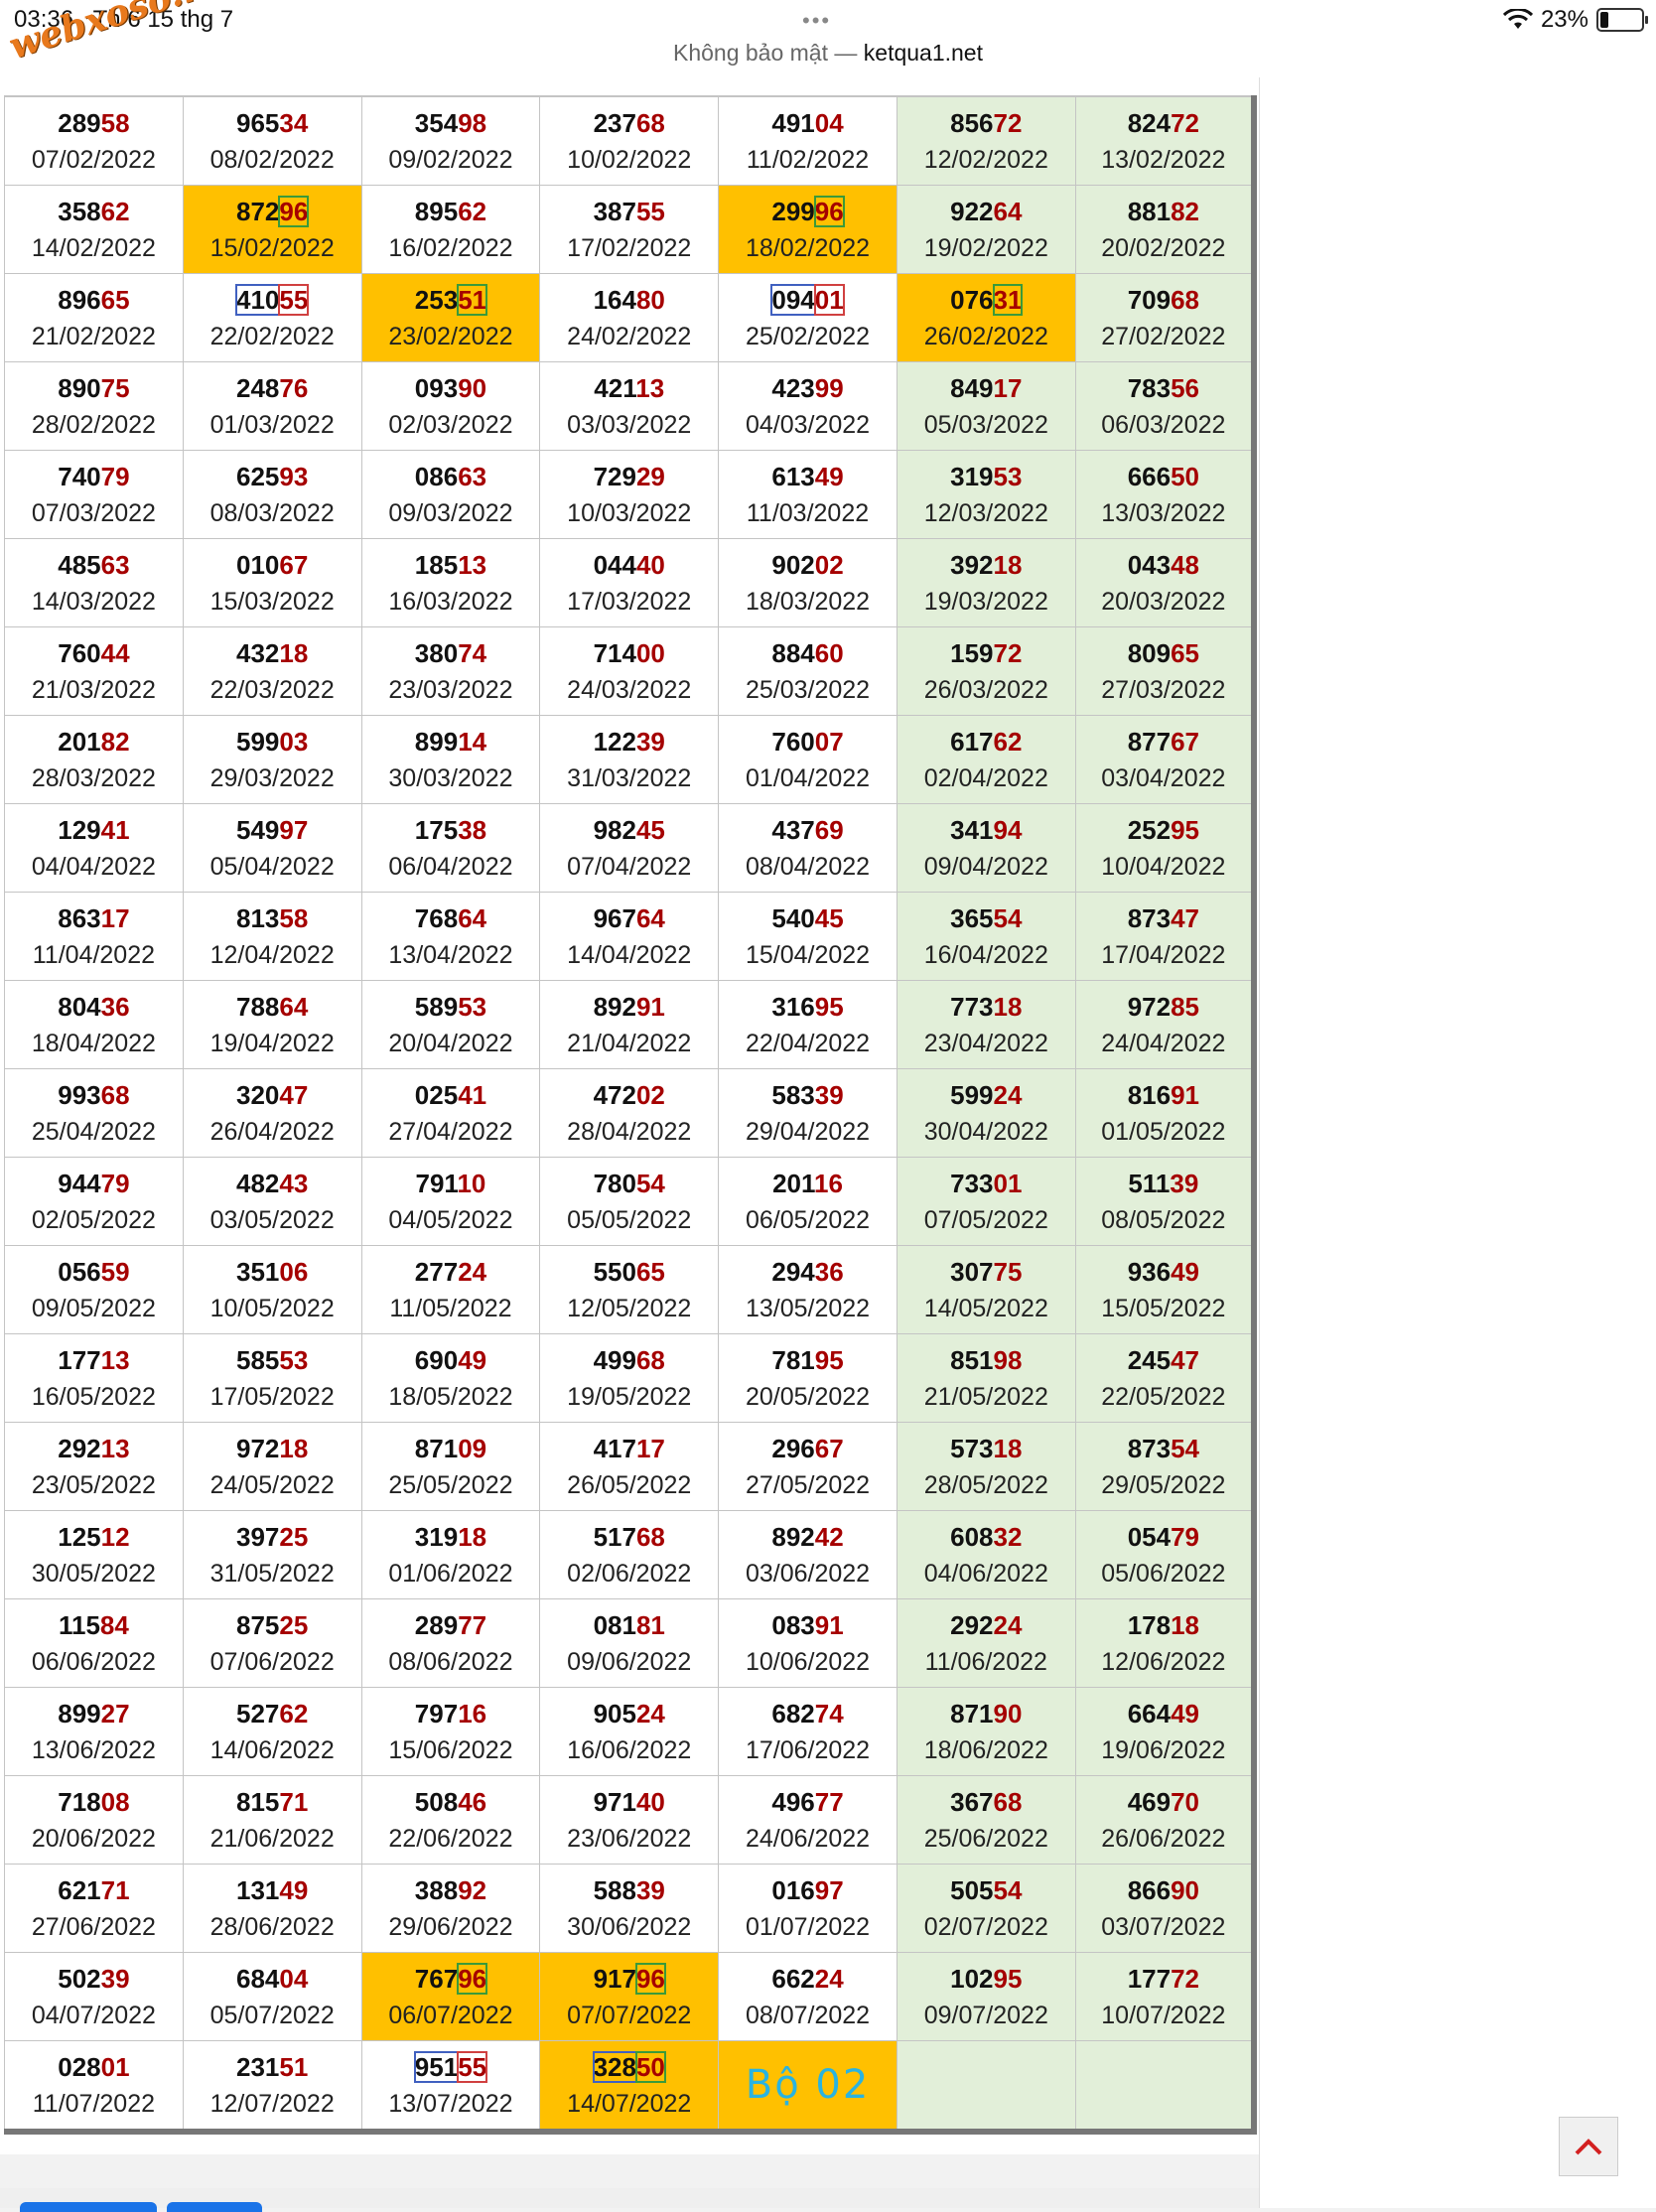  What do you see at coordinates (1164, 1554) in the screenshot?
I see `result-cell: 05479 05/06/2022` at bounding box center [1164, 1554].